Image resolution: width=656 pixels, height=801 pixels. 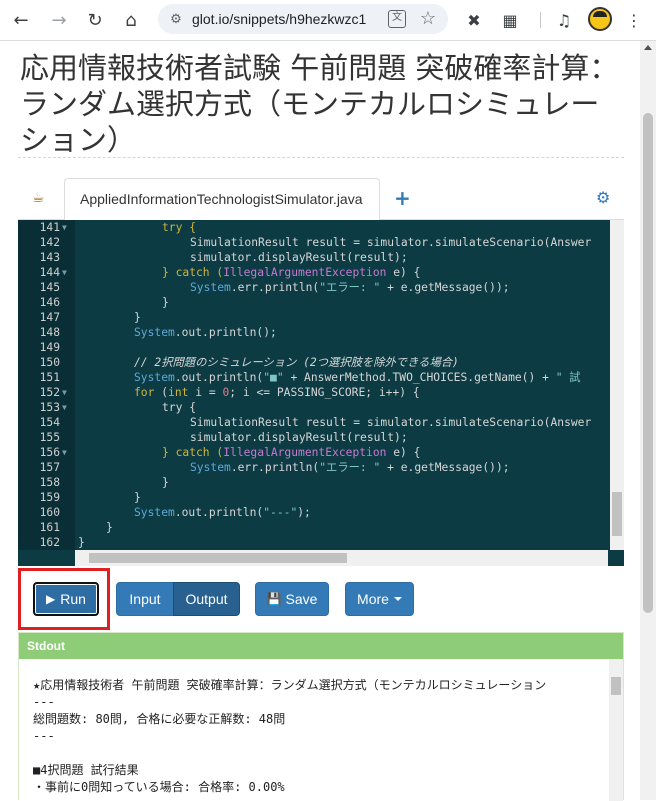 I want to click on code-line: 149, so click(x=49, y=347).